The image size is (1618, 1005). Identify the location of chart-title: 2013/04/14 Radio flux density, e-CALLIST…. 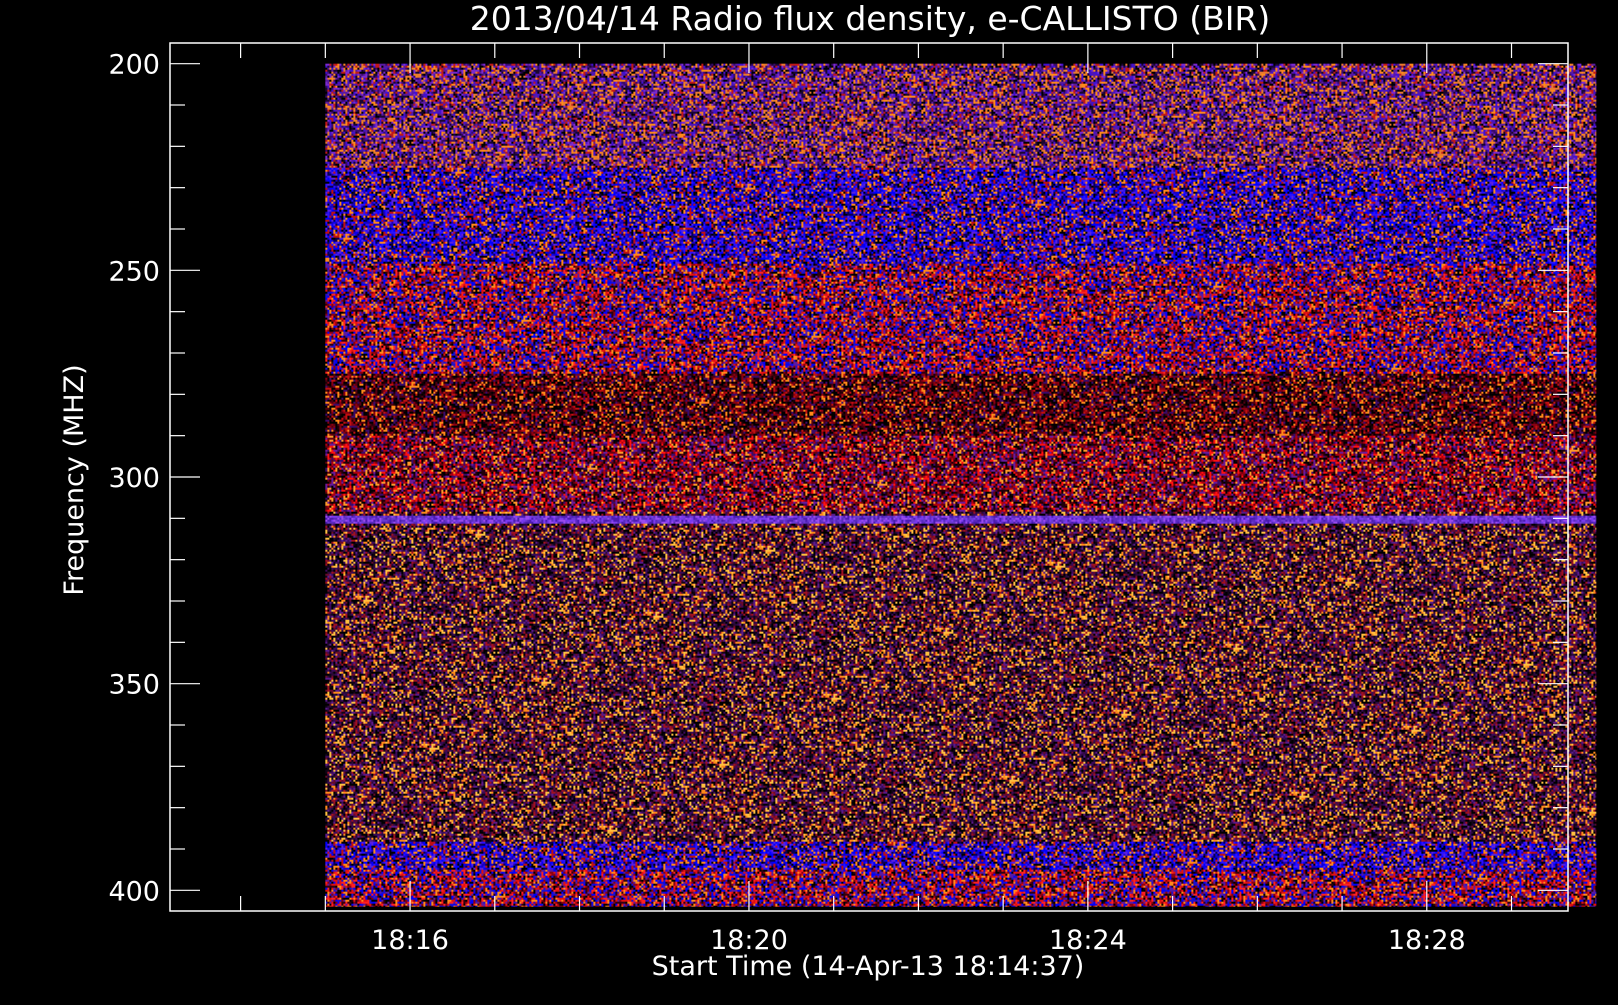
(870, 19).